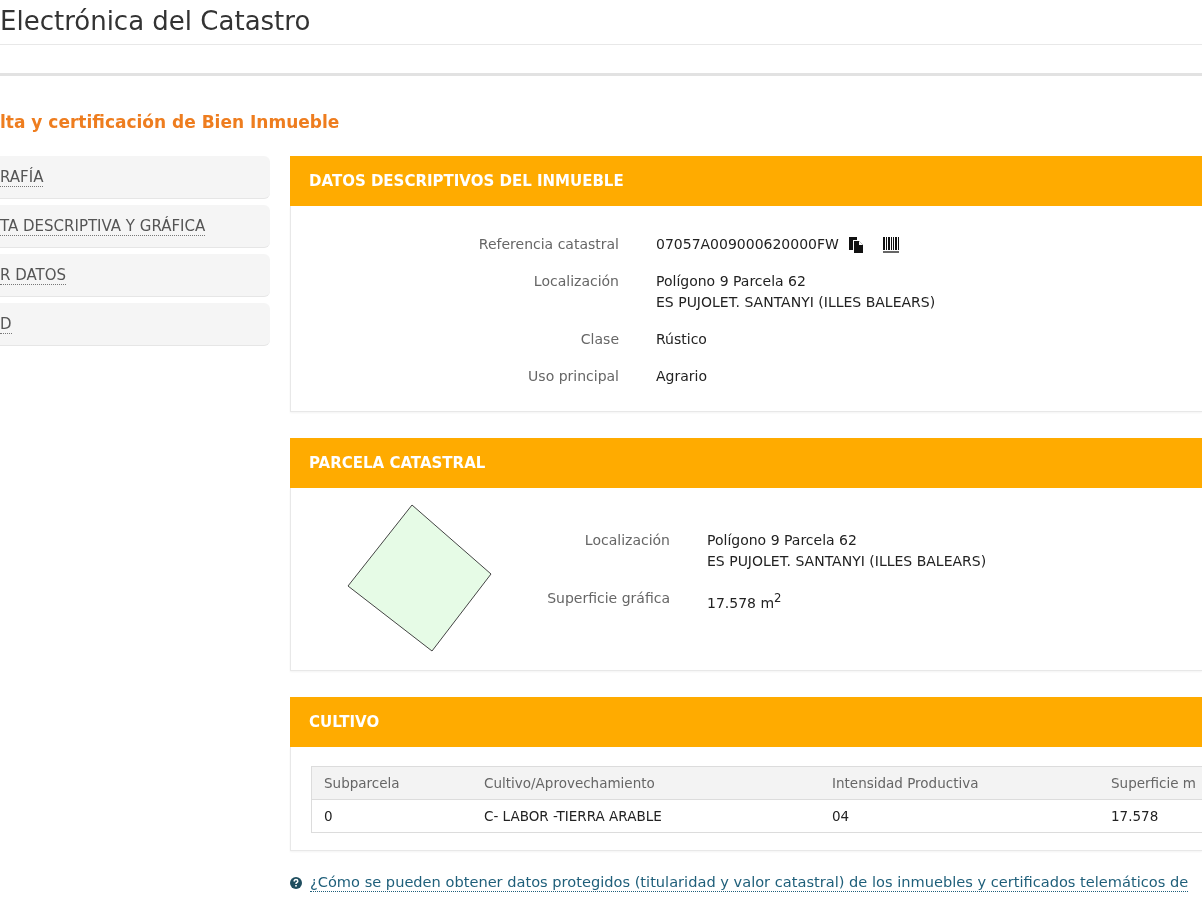 Image resolution: width=1202 pixels, height=902 pixels. I want to click on copy-icon, so click(855, 244).